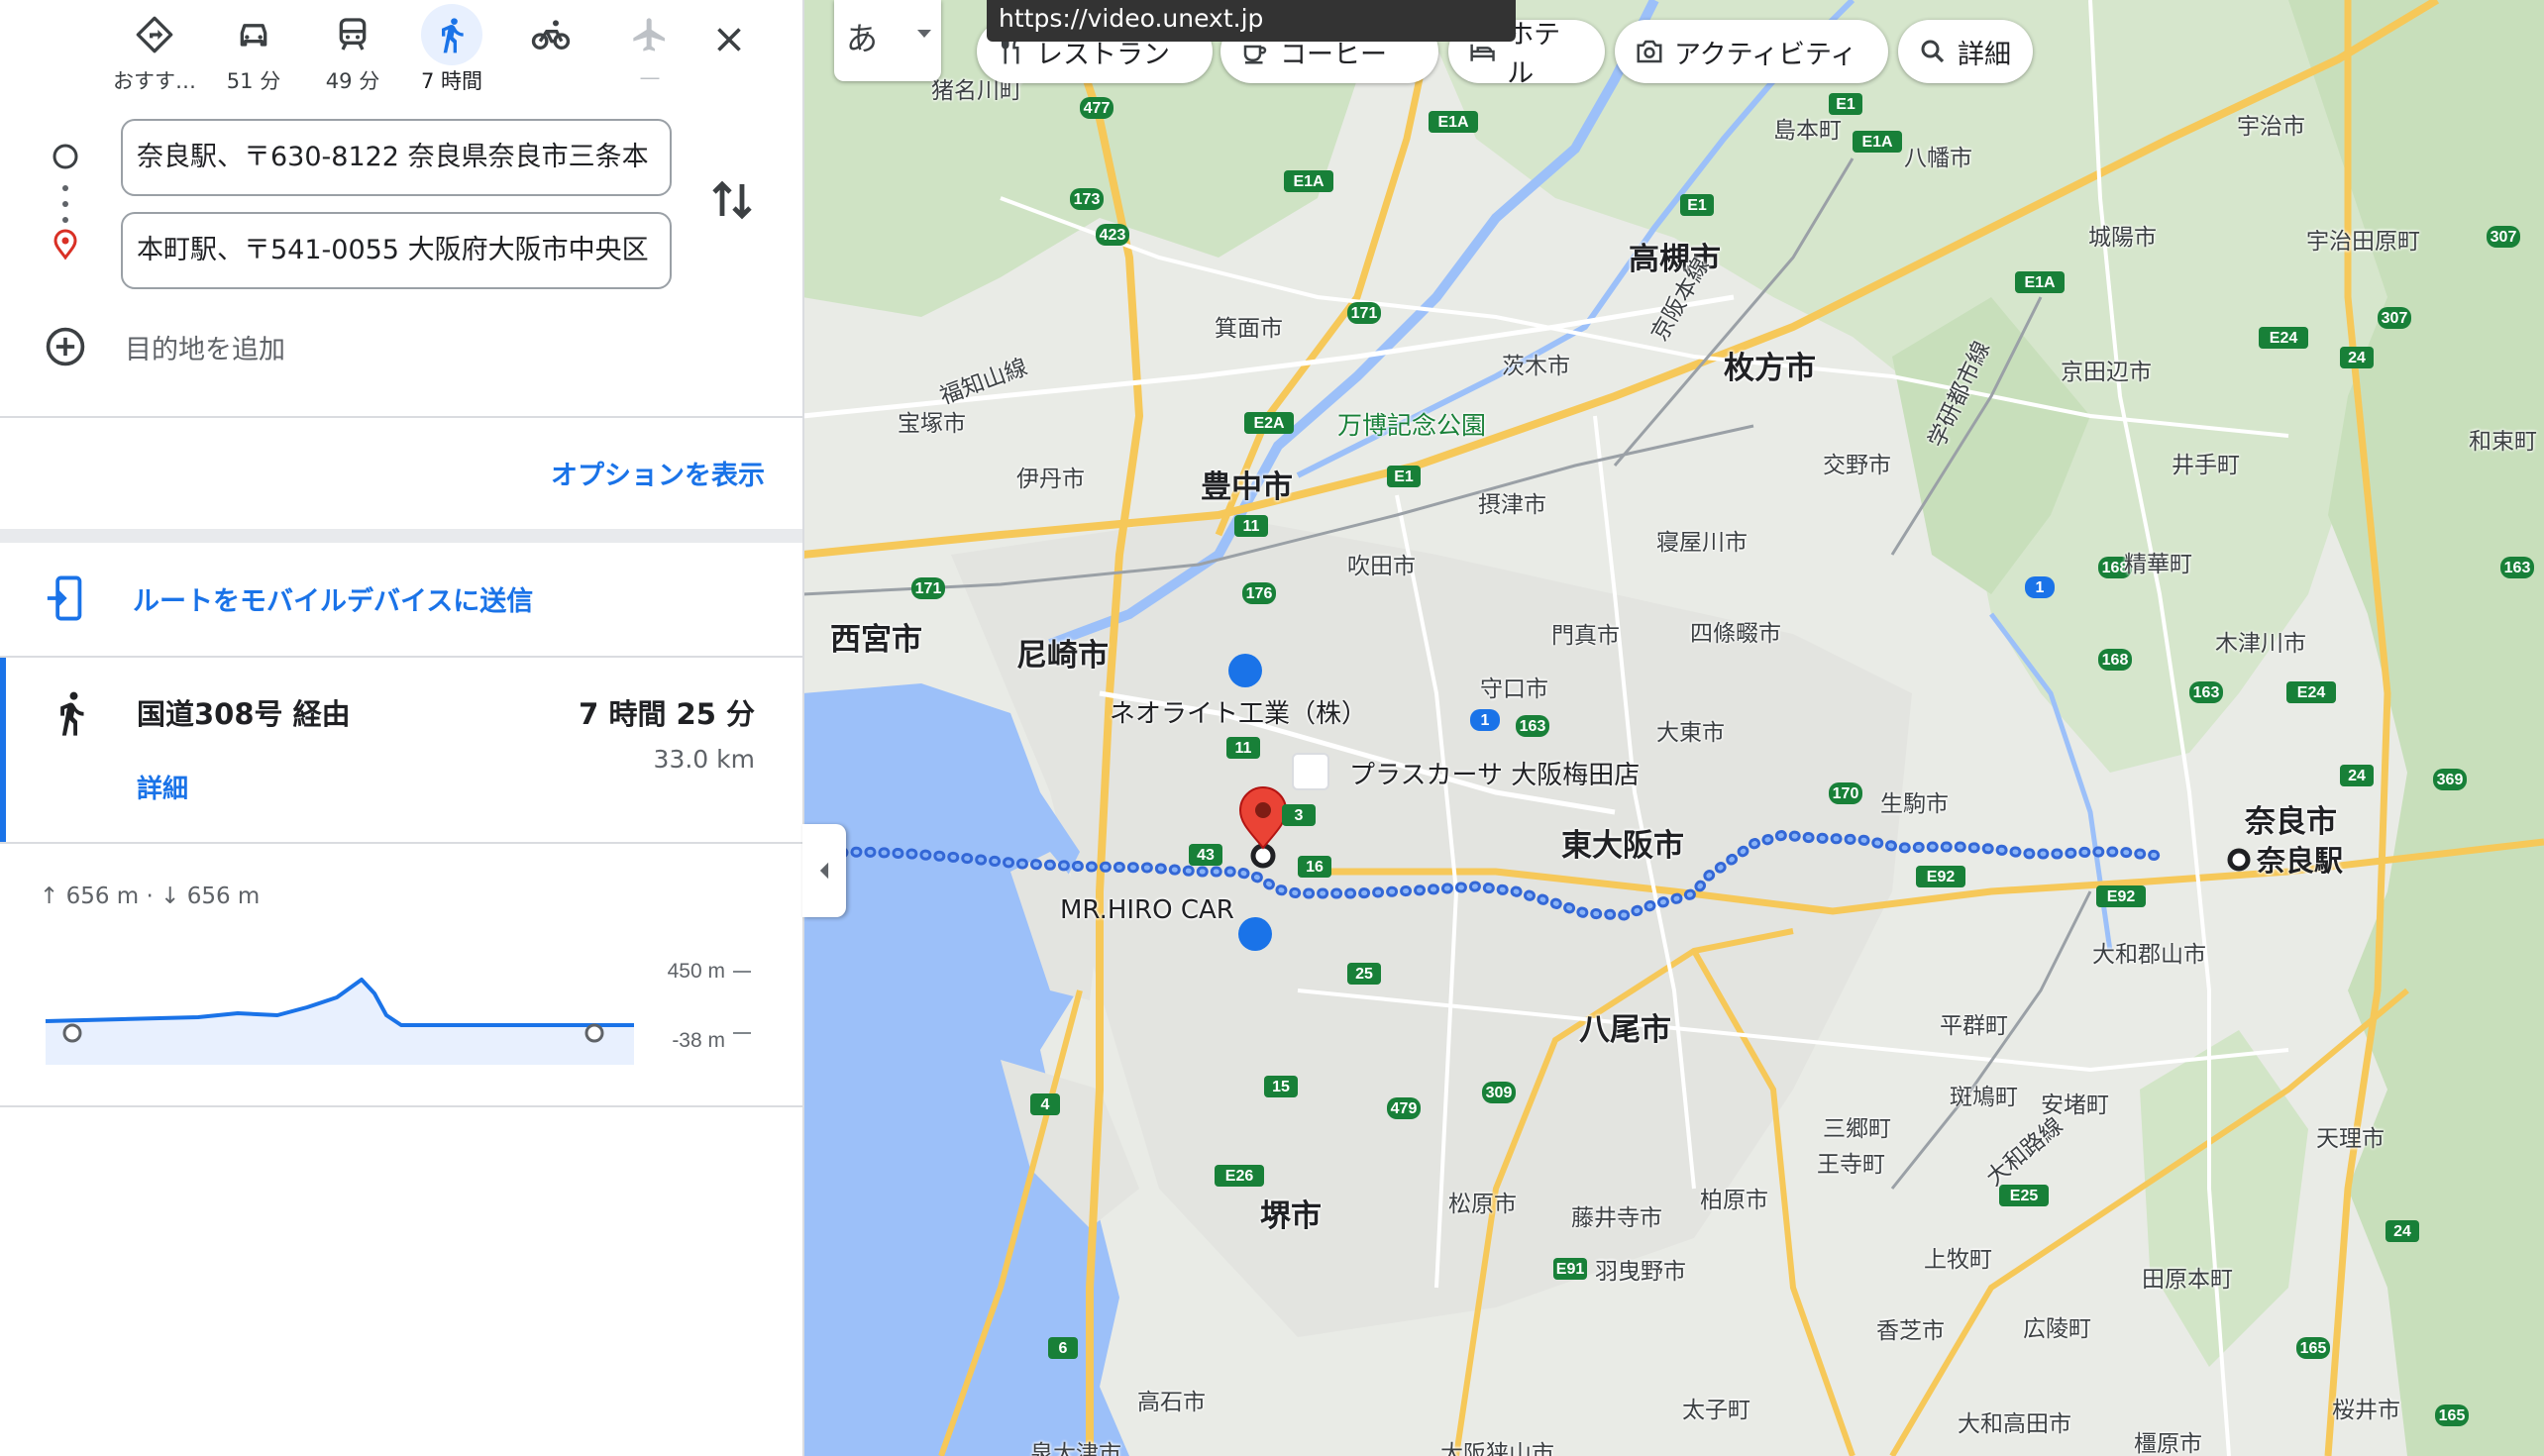  I want to click on origin-input: 奈良駅、〒630-8122 奈良県奈良市三条本, so click(397, 157).